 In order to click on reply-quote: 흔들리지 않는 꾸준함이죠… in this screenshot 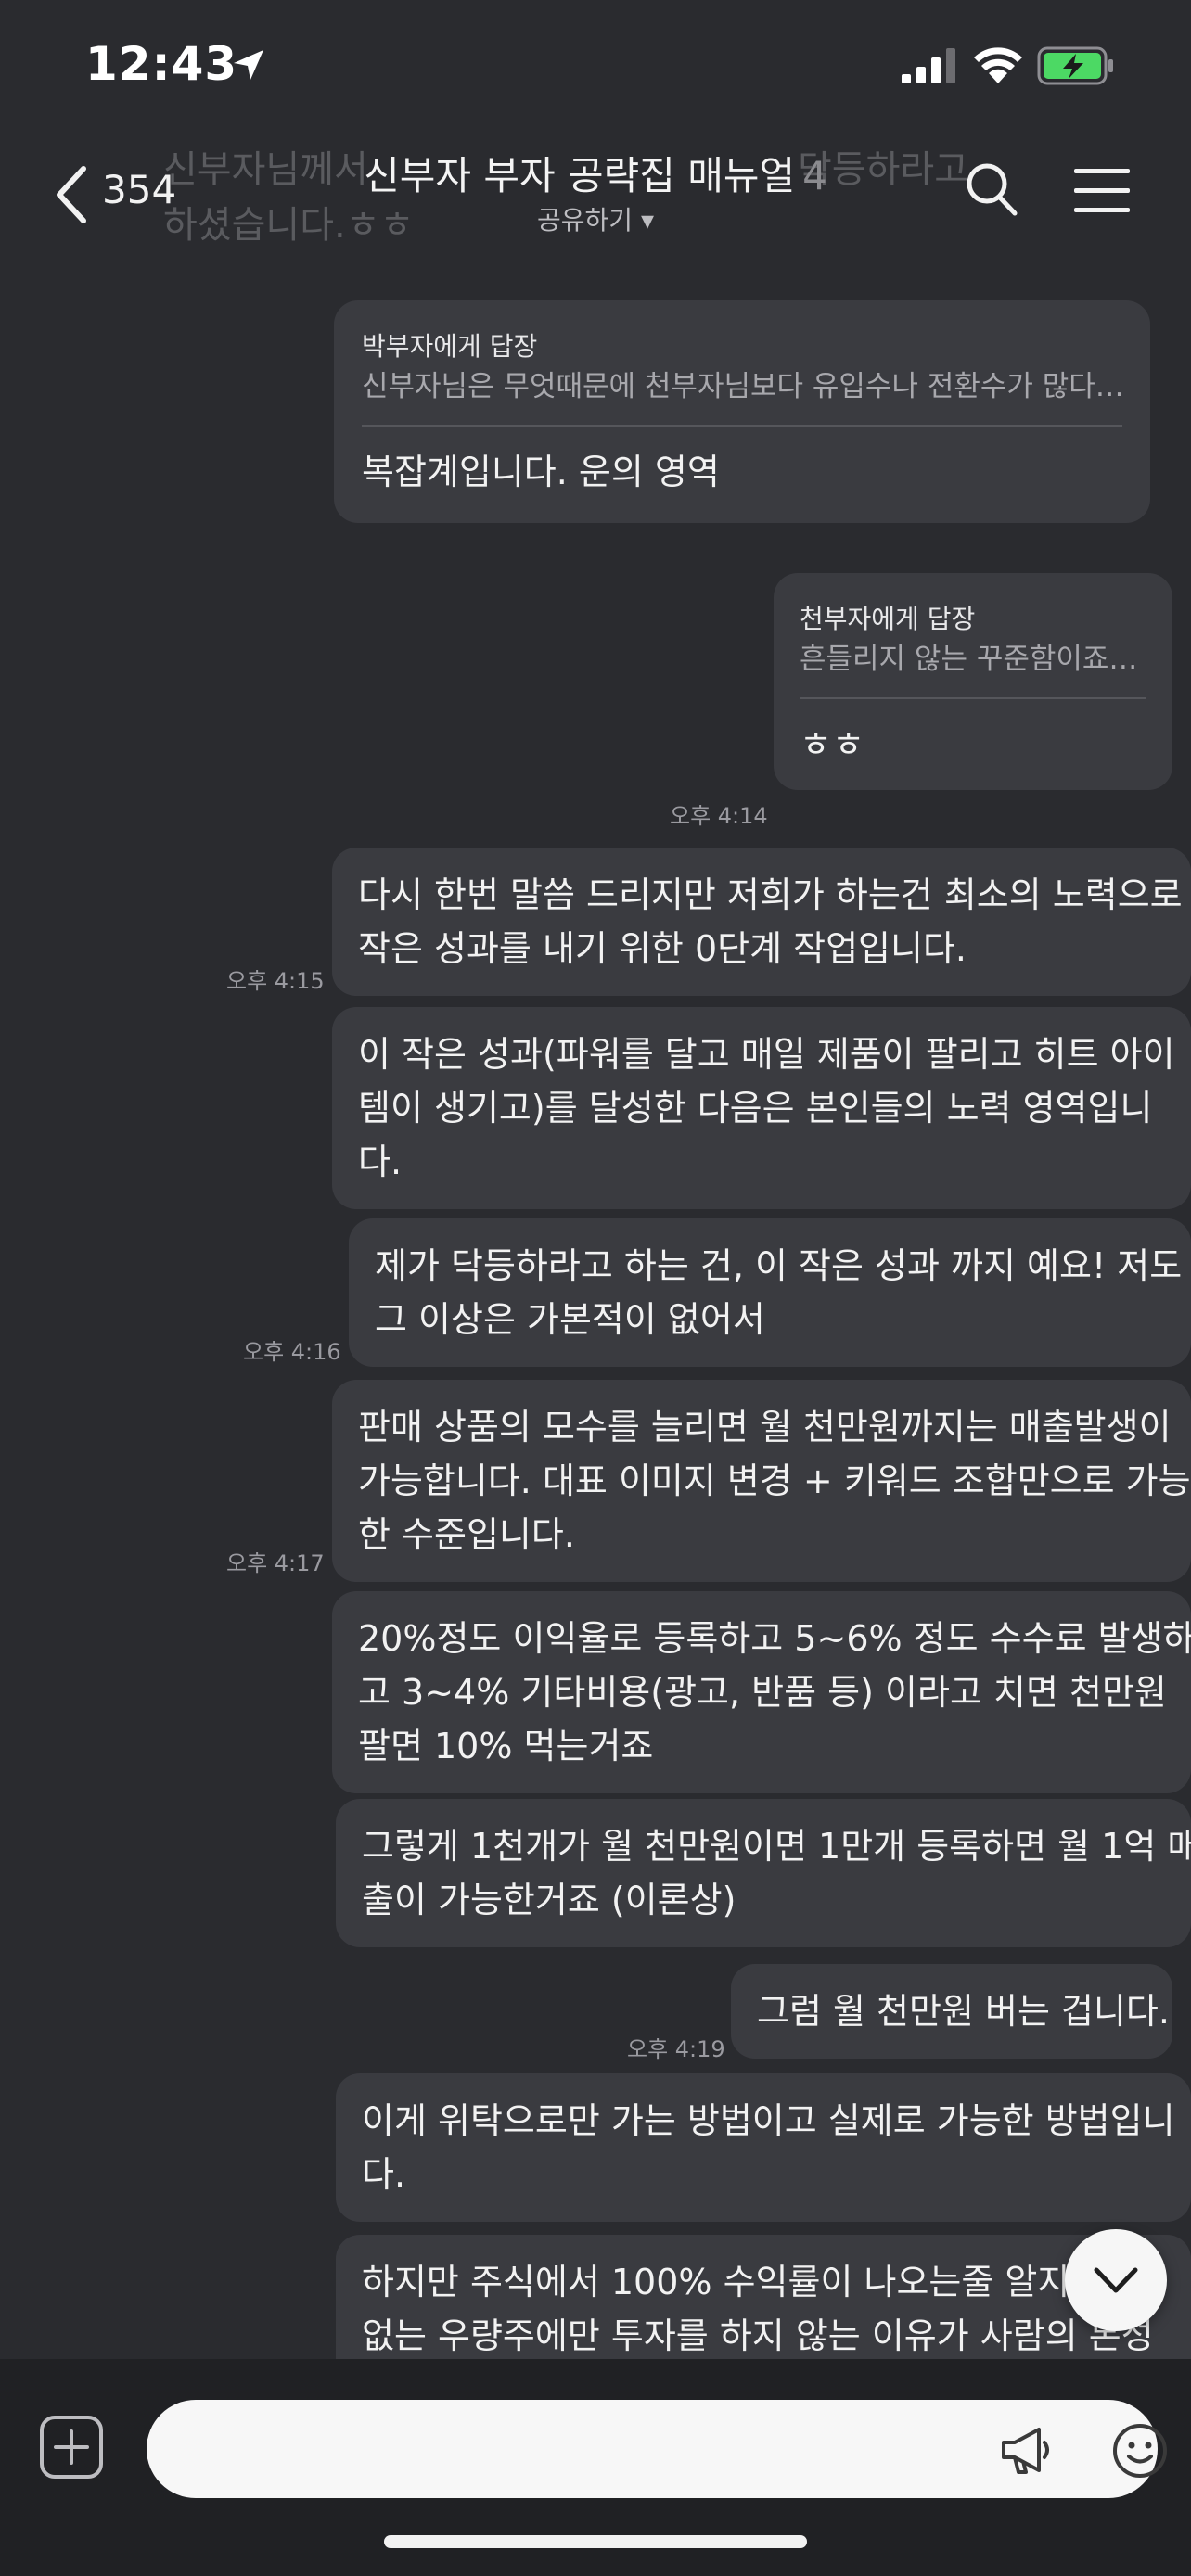, I will do `click(969, 659)`.